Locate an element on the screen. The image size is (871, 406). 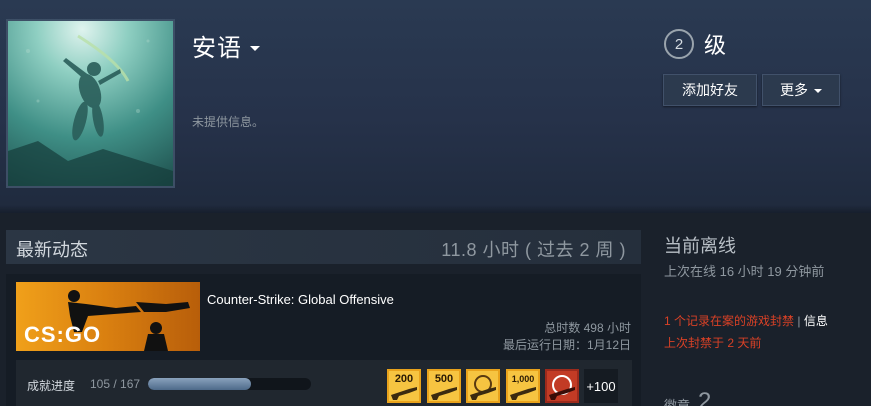
recent-activity-hours: 11.8 小时 ( 过去 2 周 ) is located at coordinates (533, 250).